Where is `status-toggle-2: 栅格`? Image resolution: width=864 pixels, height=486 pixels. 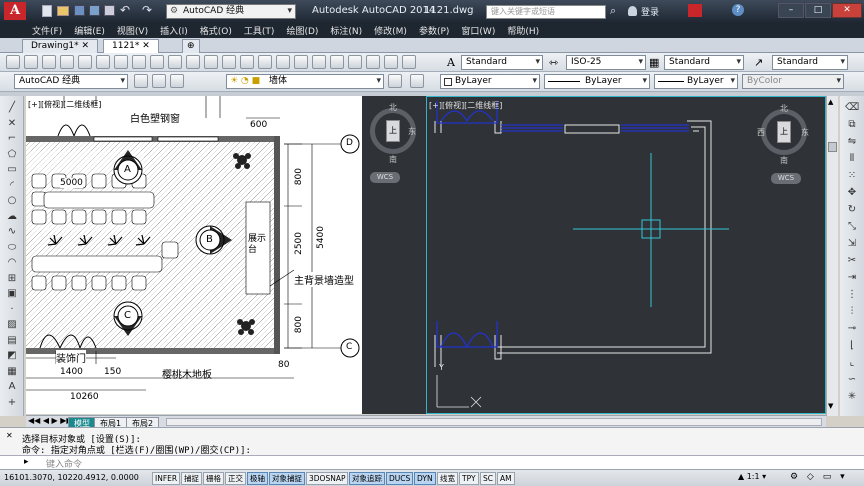 status-toggle-2: 栅格 is located at coordinates (213, 478).